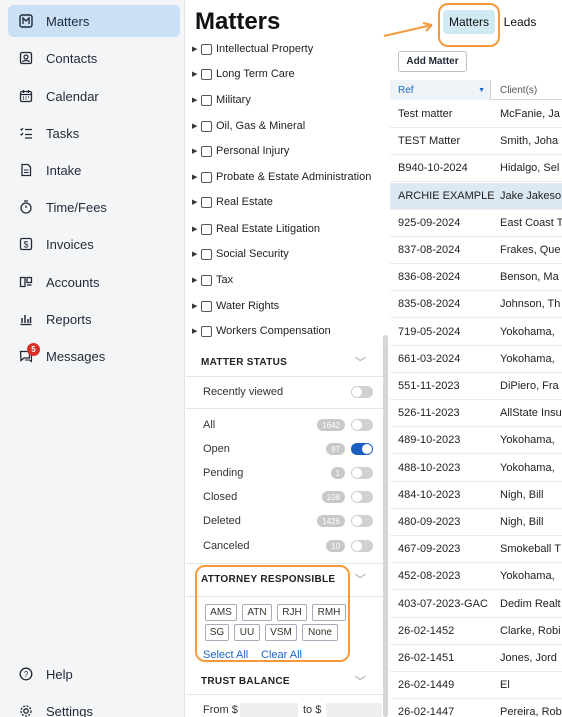 This screenshot has height=717, width=562. I want to click on select-all-link: Select All, so click(225, 655).